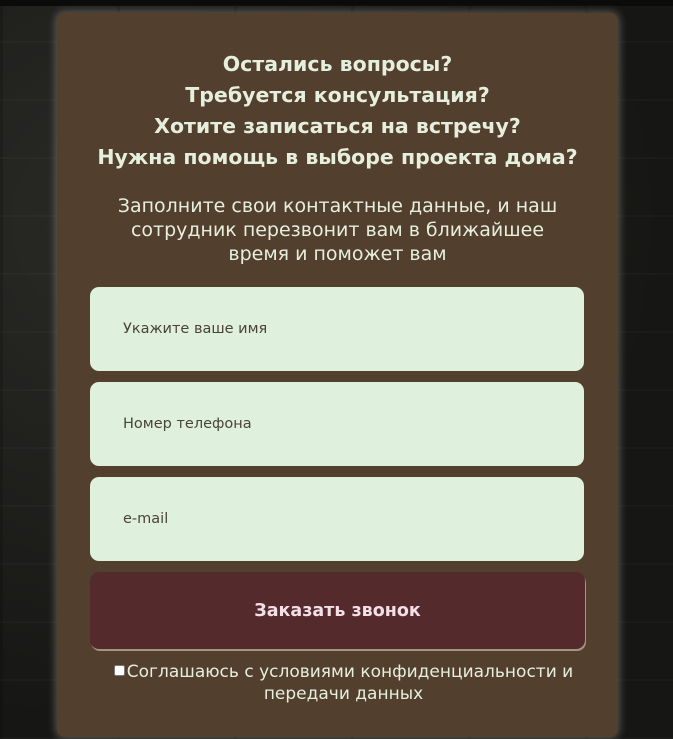  Describe the element at coordinates (337, 95) in the screenshot. I see `headline-line-2: Требуется консультация?` at that location.